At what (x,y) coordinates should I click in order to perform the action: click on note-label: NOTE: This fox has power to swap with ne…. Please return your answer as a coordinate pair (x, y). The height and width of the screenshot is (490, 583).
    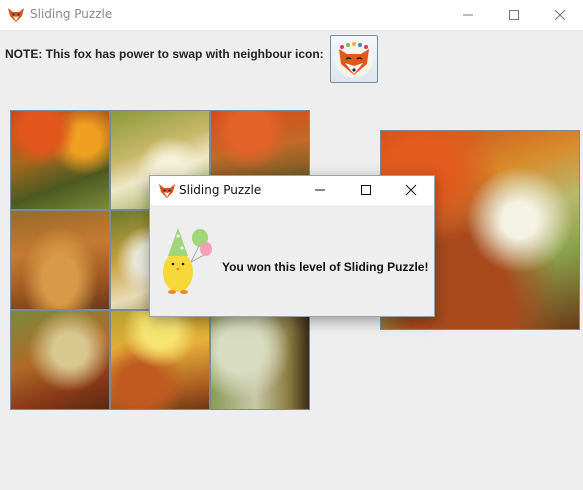
    Looking at the image, I should click on (164, 54).